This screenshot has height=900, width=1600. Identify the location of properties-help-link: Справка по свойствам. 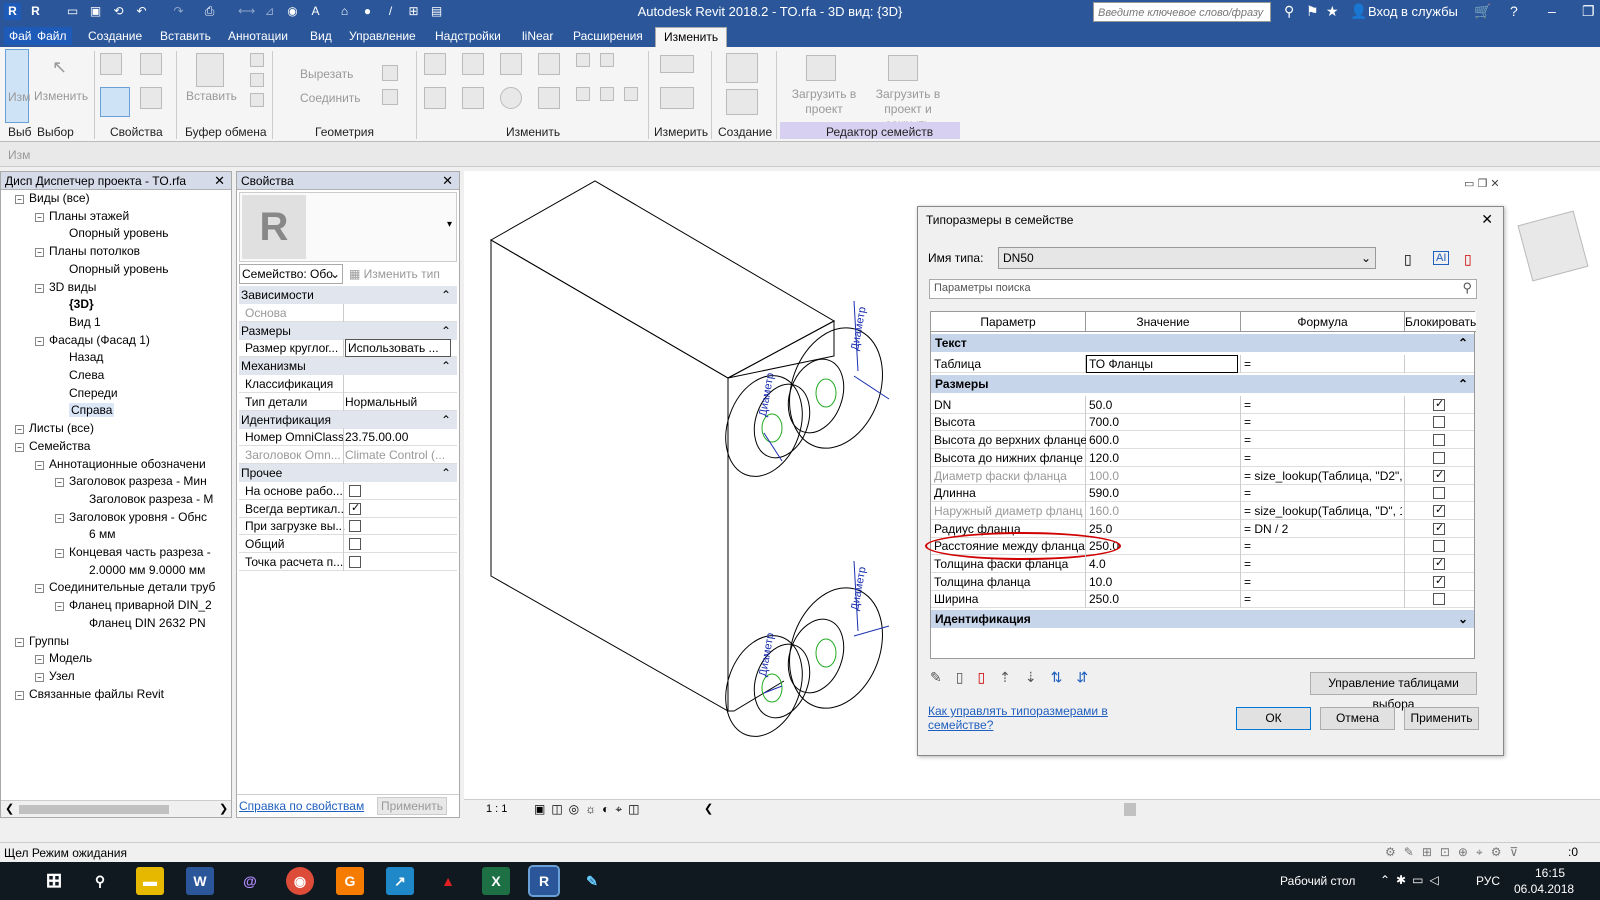
(301, 806).